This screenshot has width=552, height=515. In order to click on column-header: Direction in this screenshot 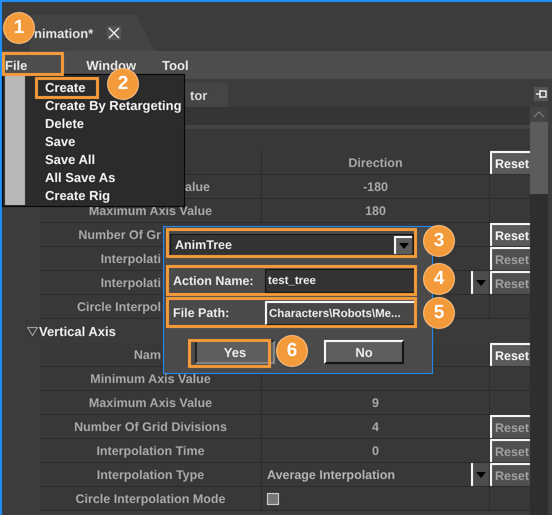, I will do `click(376, 163)`.